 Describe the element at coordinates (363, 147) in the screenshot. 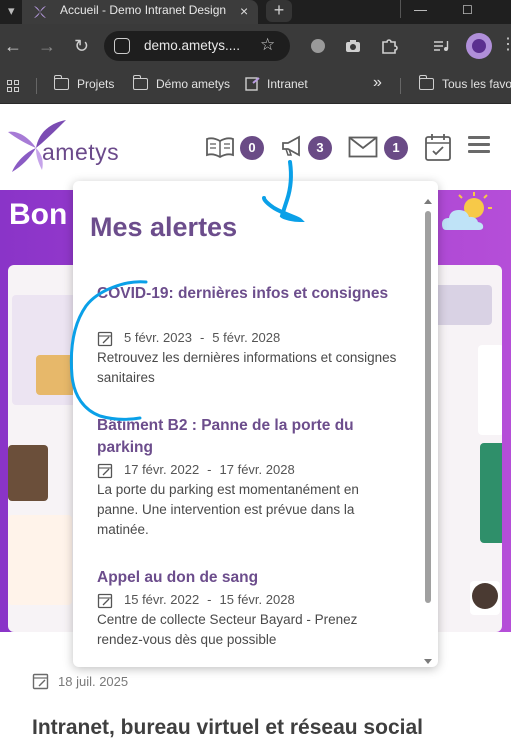

I see `mail-icon` at that location.